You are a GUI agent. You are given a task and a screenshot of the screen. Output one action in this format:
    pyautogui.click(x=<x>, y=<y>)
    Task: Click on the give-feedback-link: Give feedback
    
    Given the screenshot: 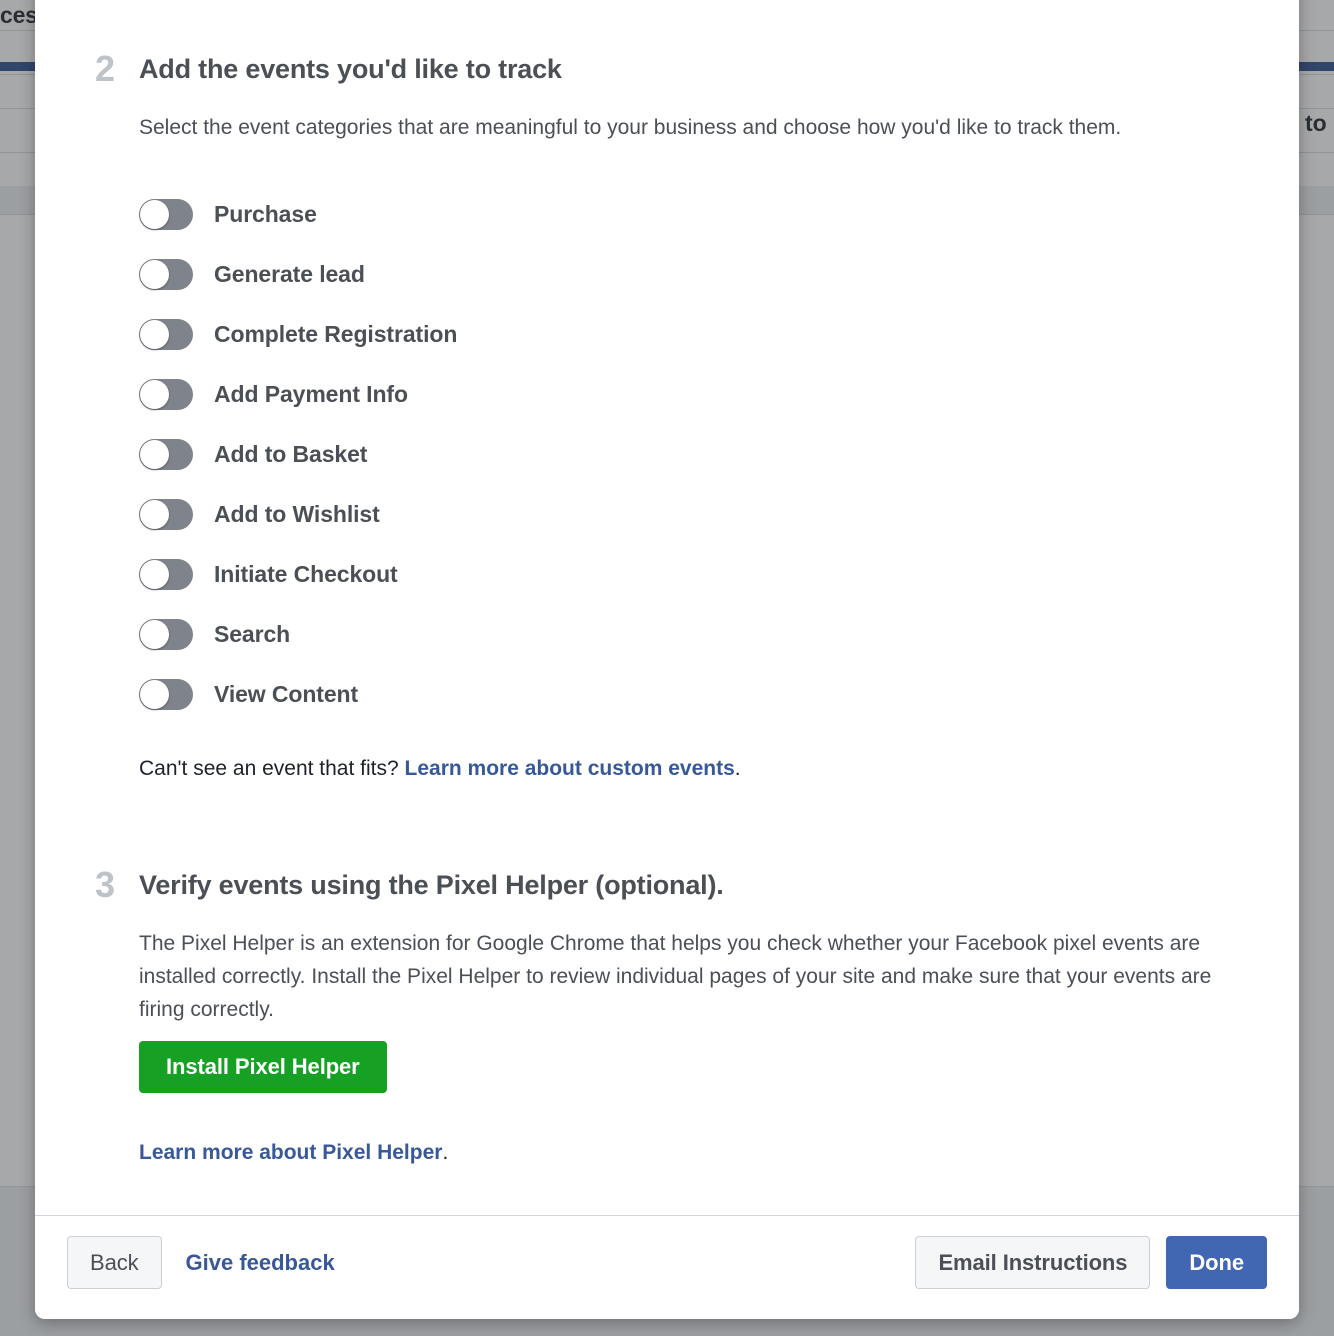 What is the action you would take?
    pyautogui.click(x=260, y=1263)
    